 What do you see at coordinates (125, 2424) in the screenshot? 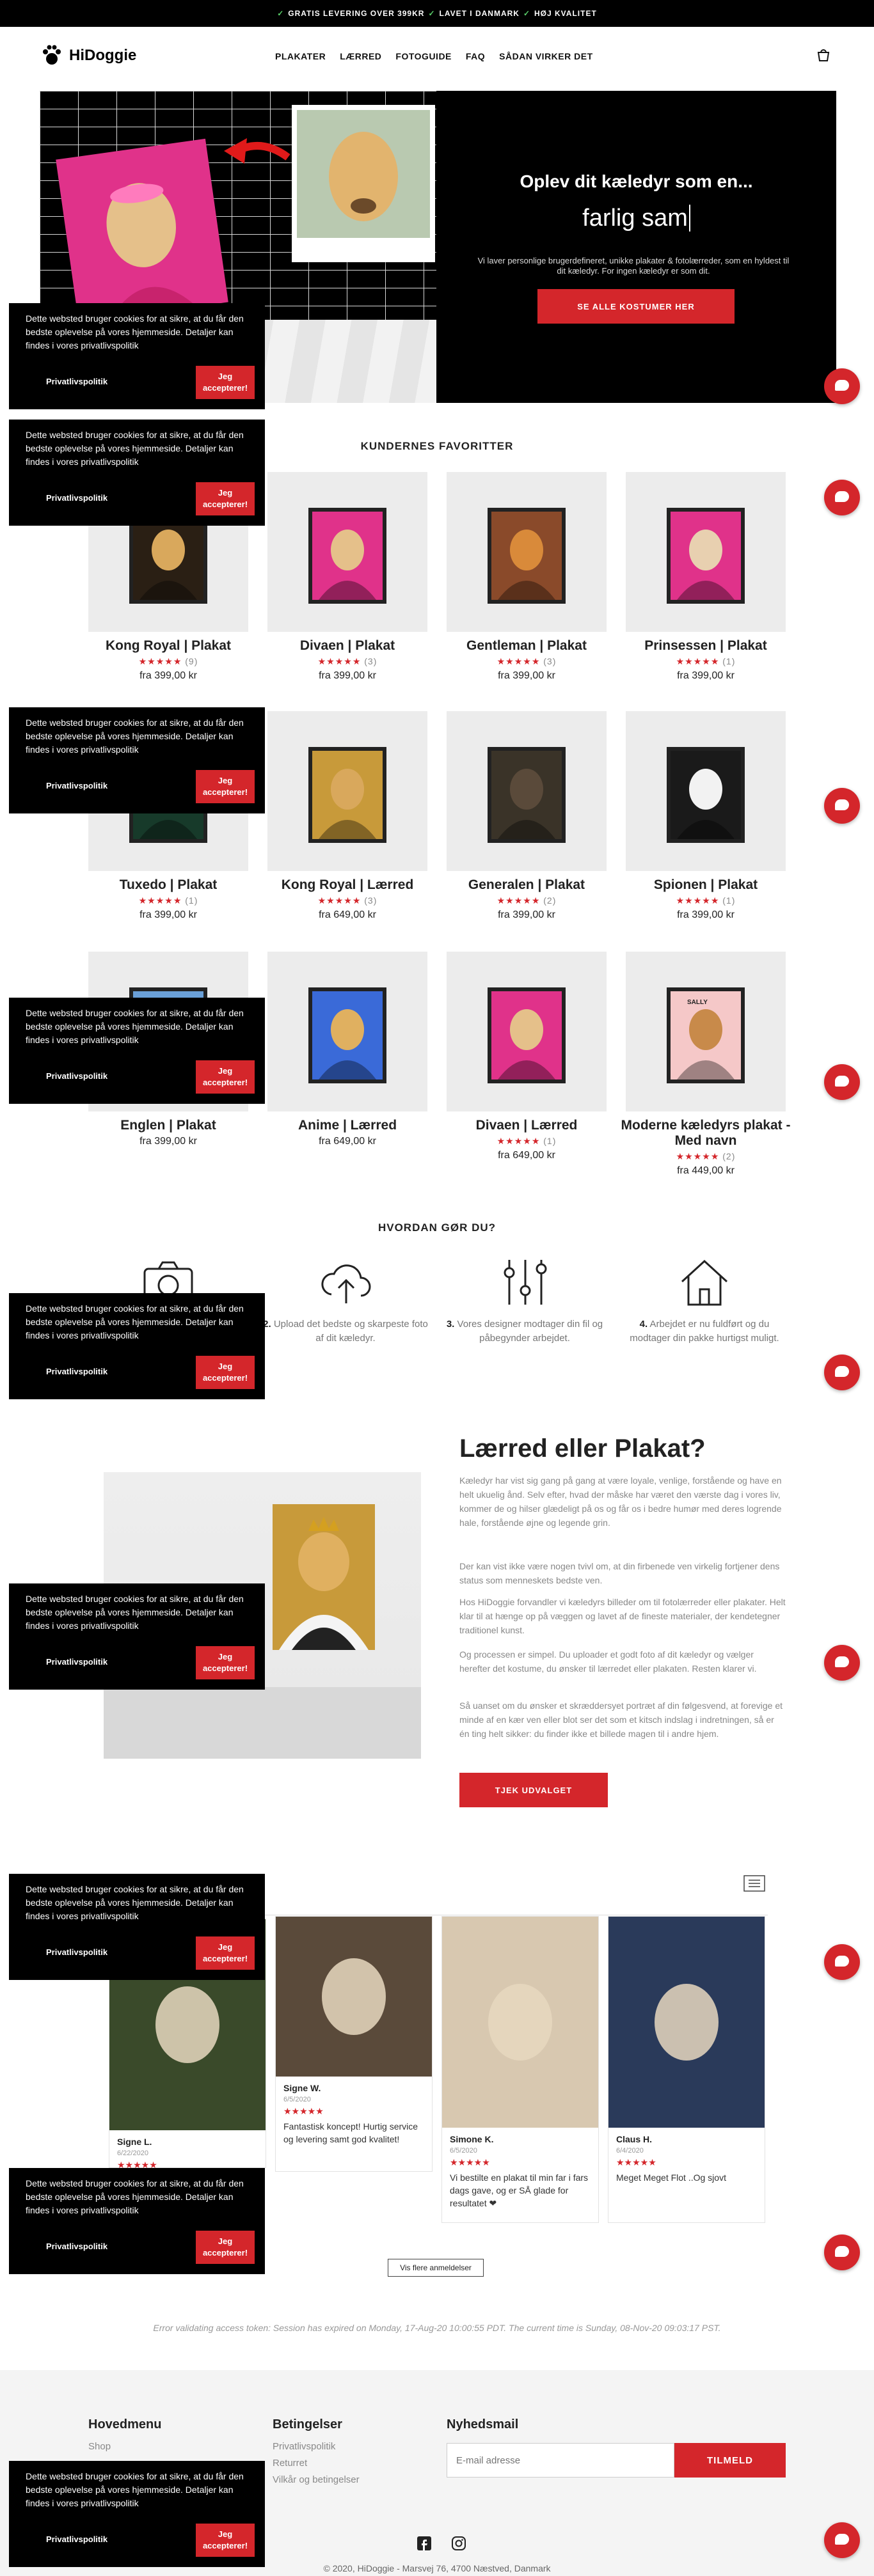
I see `footer-menu-title: Hovedmenu` at bounding box center [125, 2424].